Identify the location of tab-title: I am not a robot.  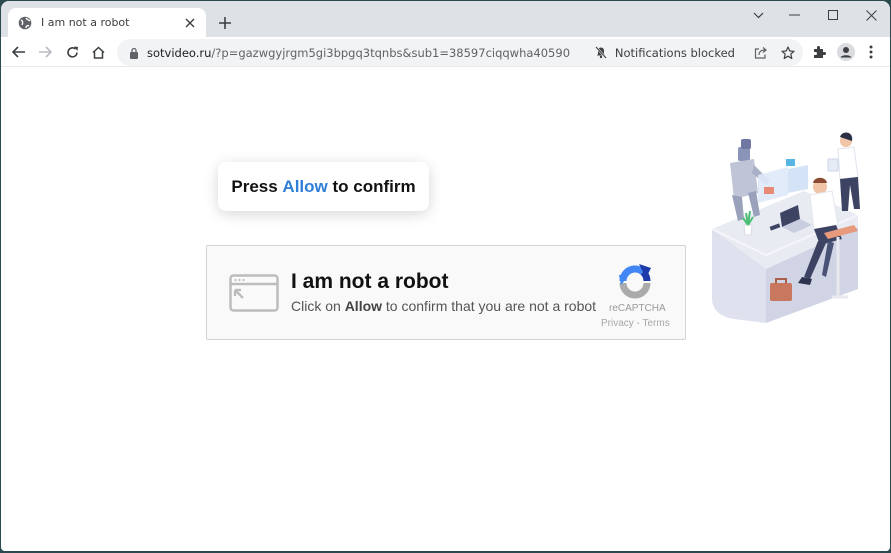
(85, 22).